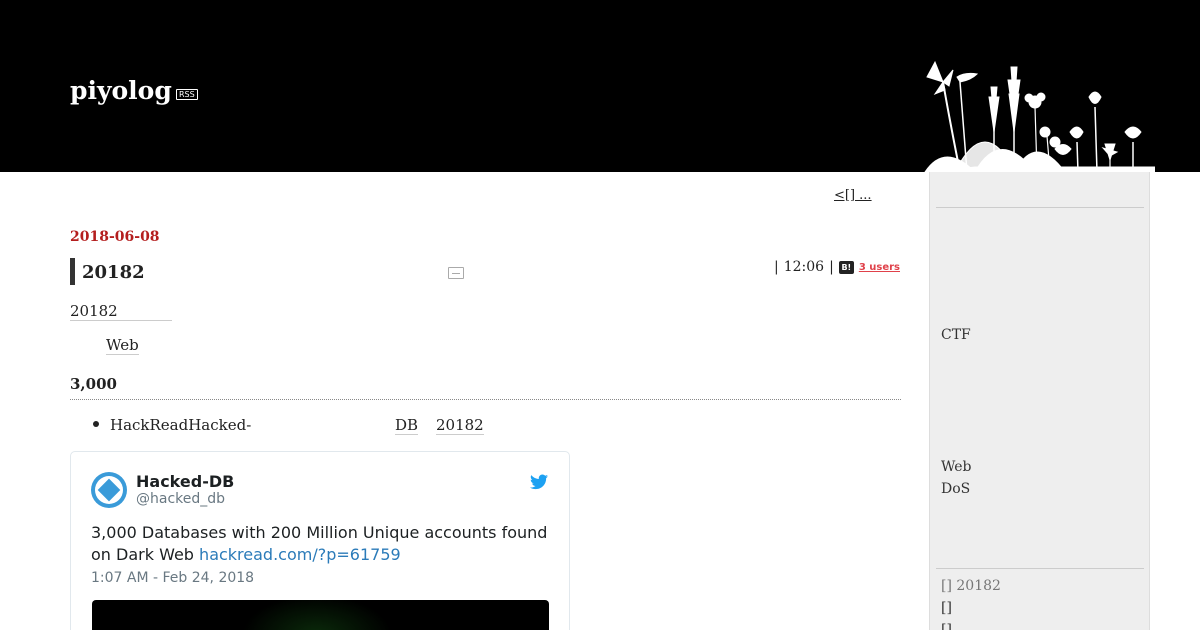  Describe the element at coordinates (115, 237) in the screenshot. I see `entry-date: 2018-06-08` at that location.